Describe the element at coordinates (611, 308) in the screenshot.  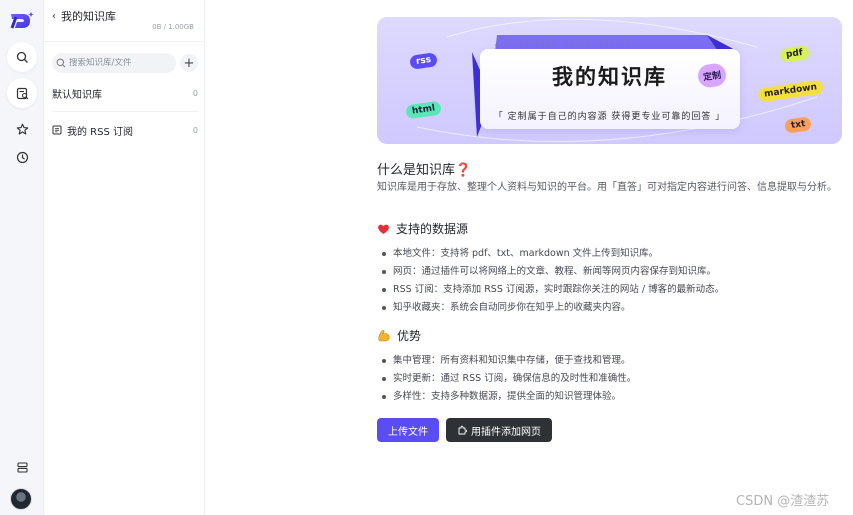
I see `list-item: 知乎收藏夹：系统会自动同步你在知乎上的收藏夹内容。` at that location.